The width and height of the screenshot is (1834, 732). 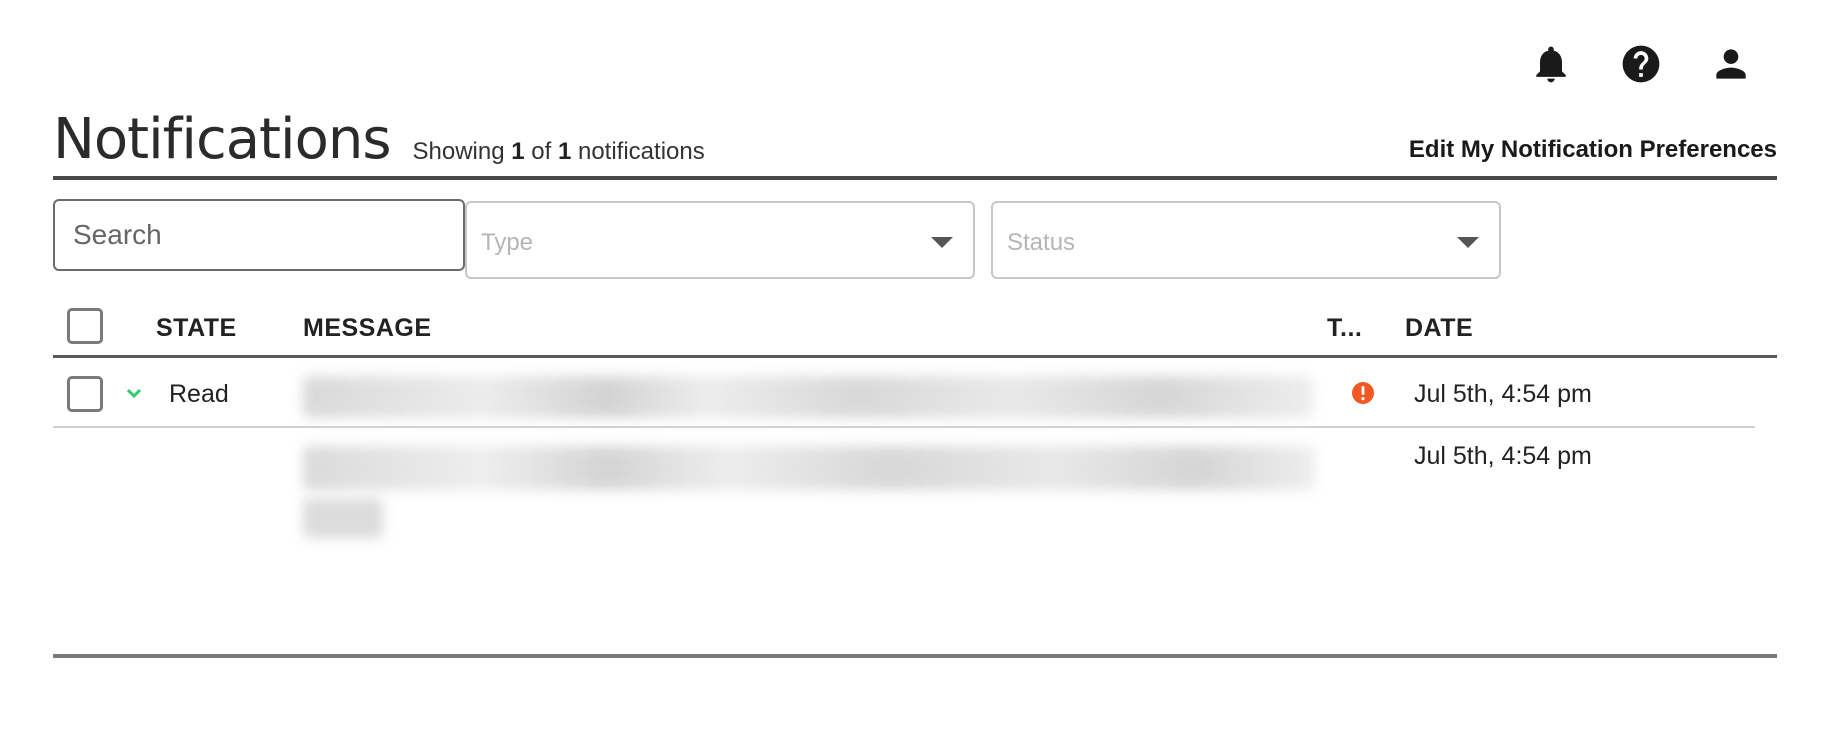 I want to click on alert-icon, so click(x=1363, y=393).